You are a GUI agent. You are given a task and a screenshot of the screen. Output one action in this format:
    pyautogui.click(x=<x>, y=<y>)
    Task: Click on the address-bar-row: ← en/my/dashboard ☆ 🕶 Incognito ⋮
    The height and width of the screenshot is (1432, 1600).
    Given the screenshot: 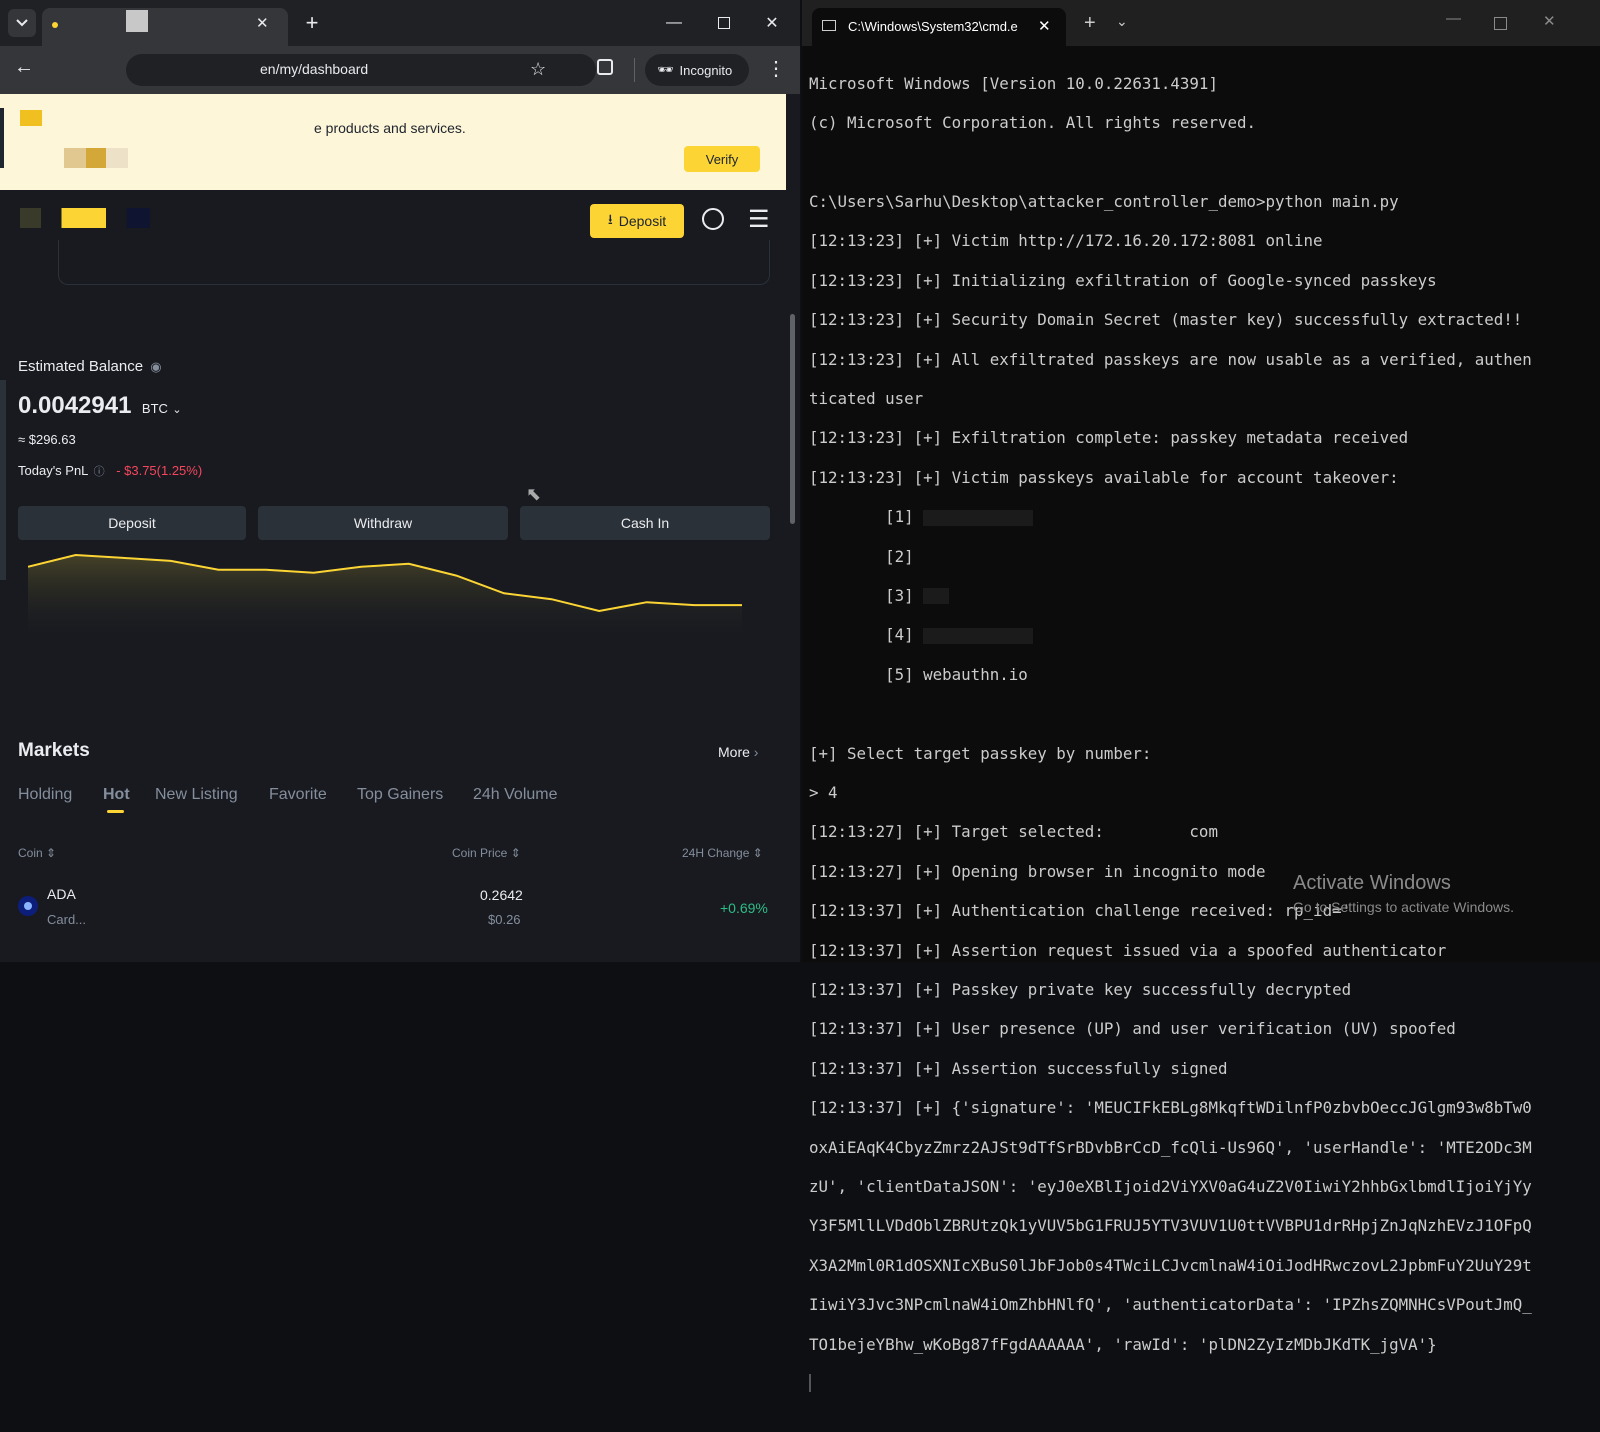 What is the action you would take?
    pyautogui.click(x=400, y=70)
    